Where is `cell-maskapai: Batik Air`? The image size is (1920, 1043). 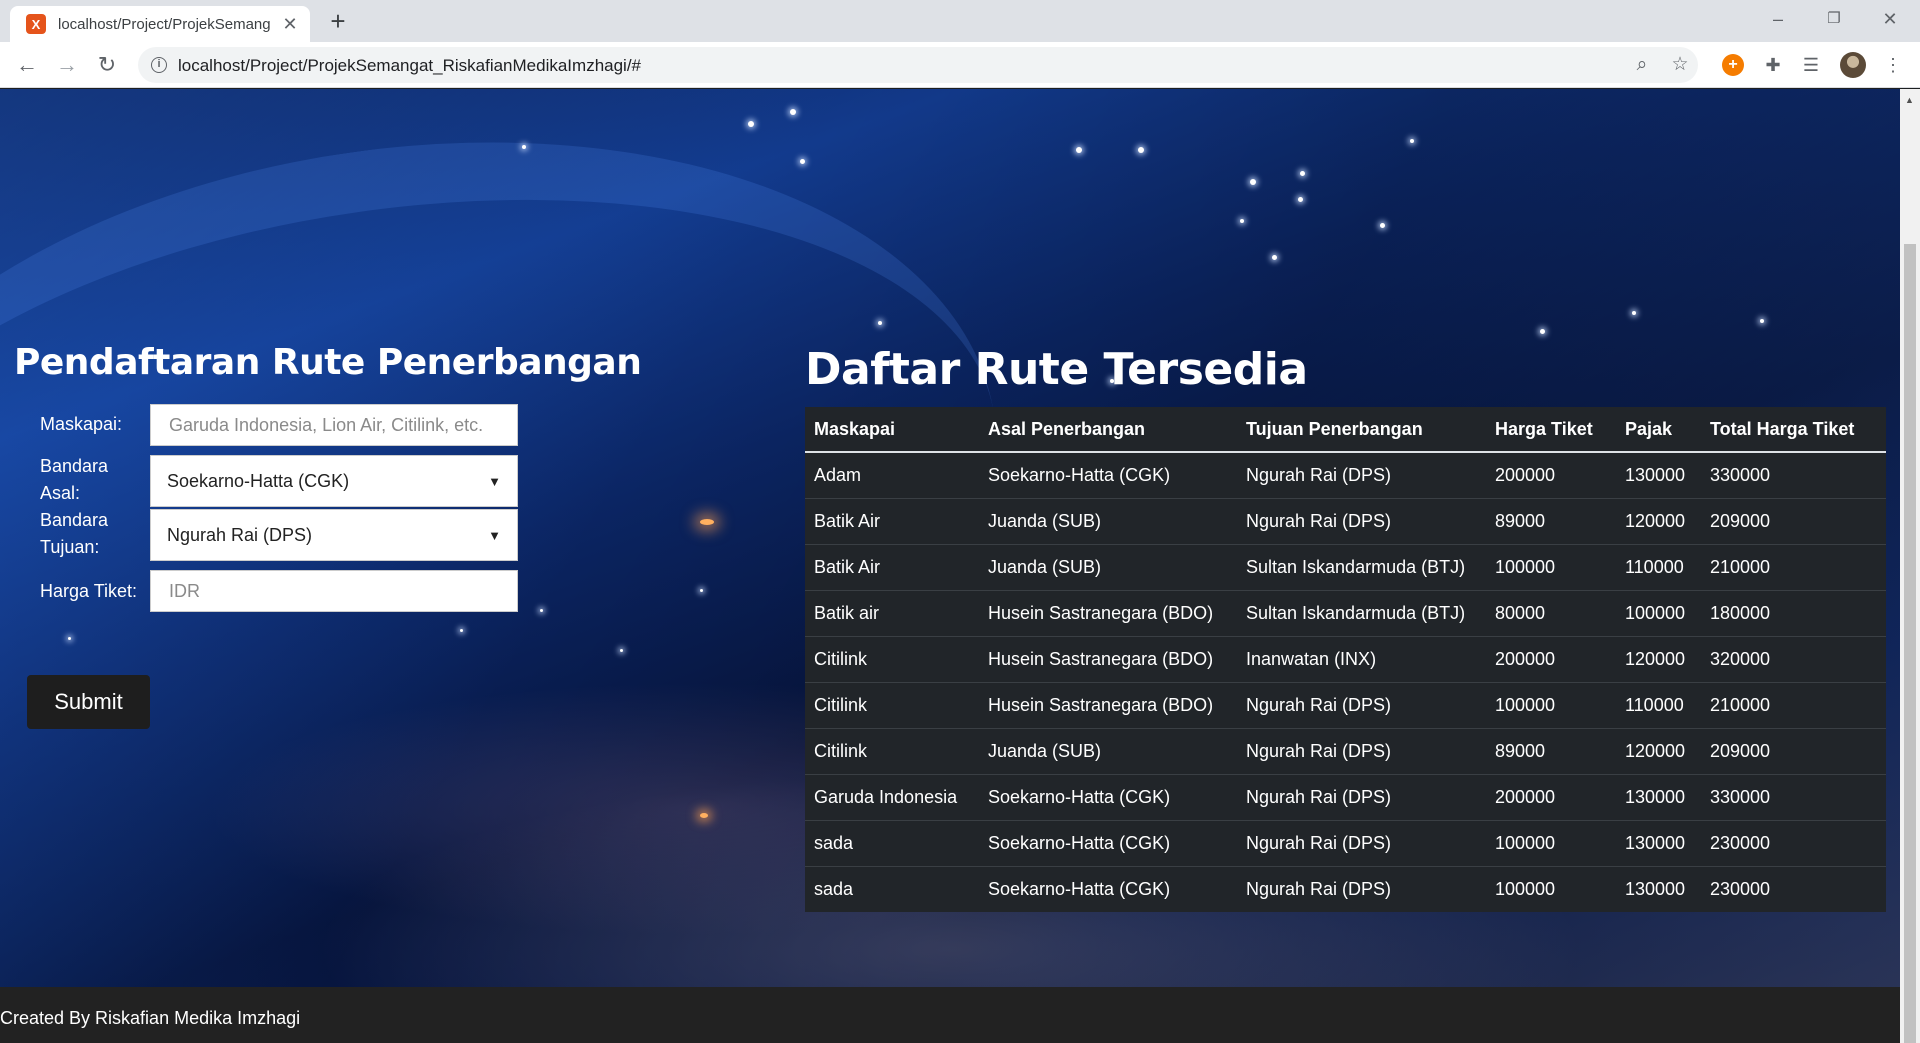
cell-maskapai: Batik Air is located at coordinates (892, 520).